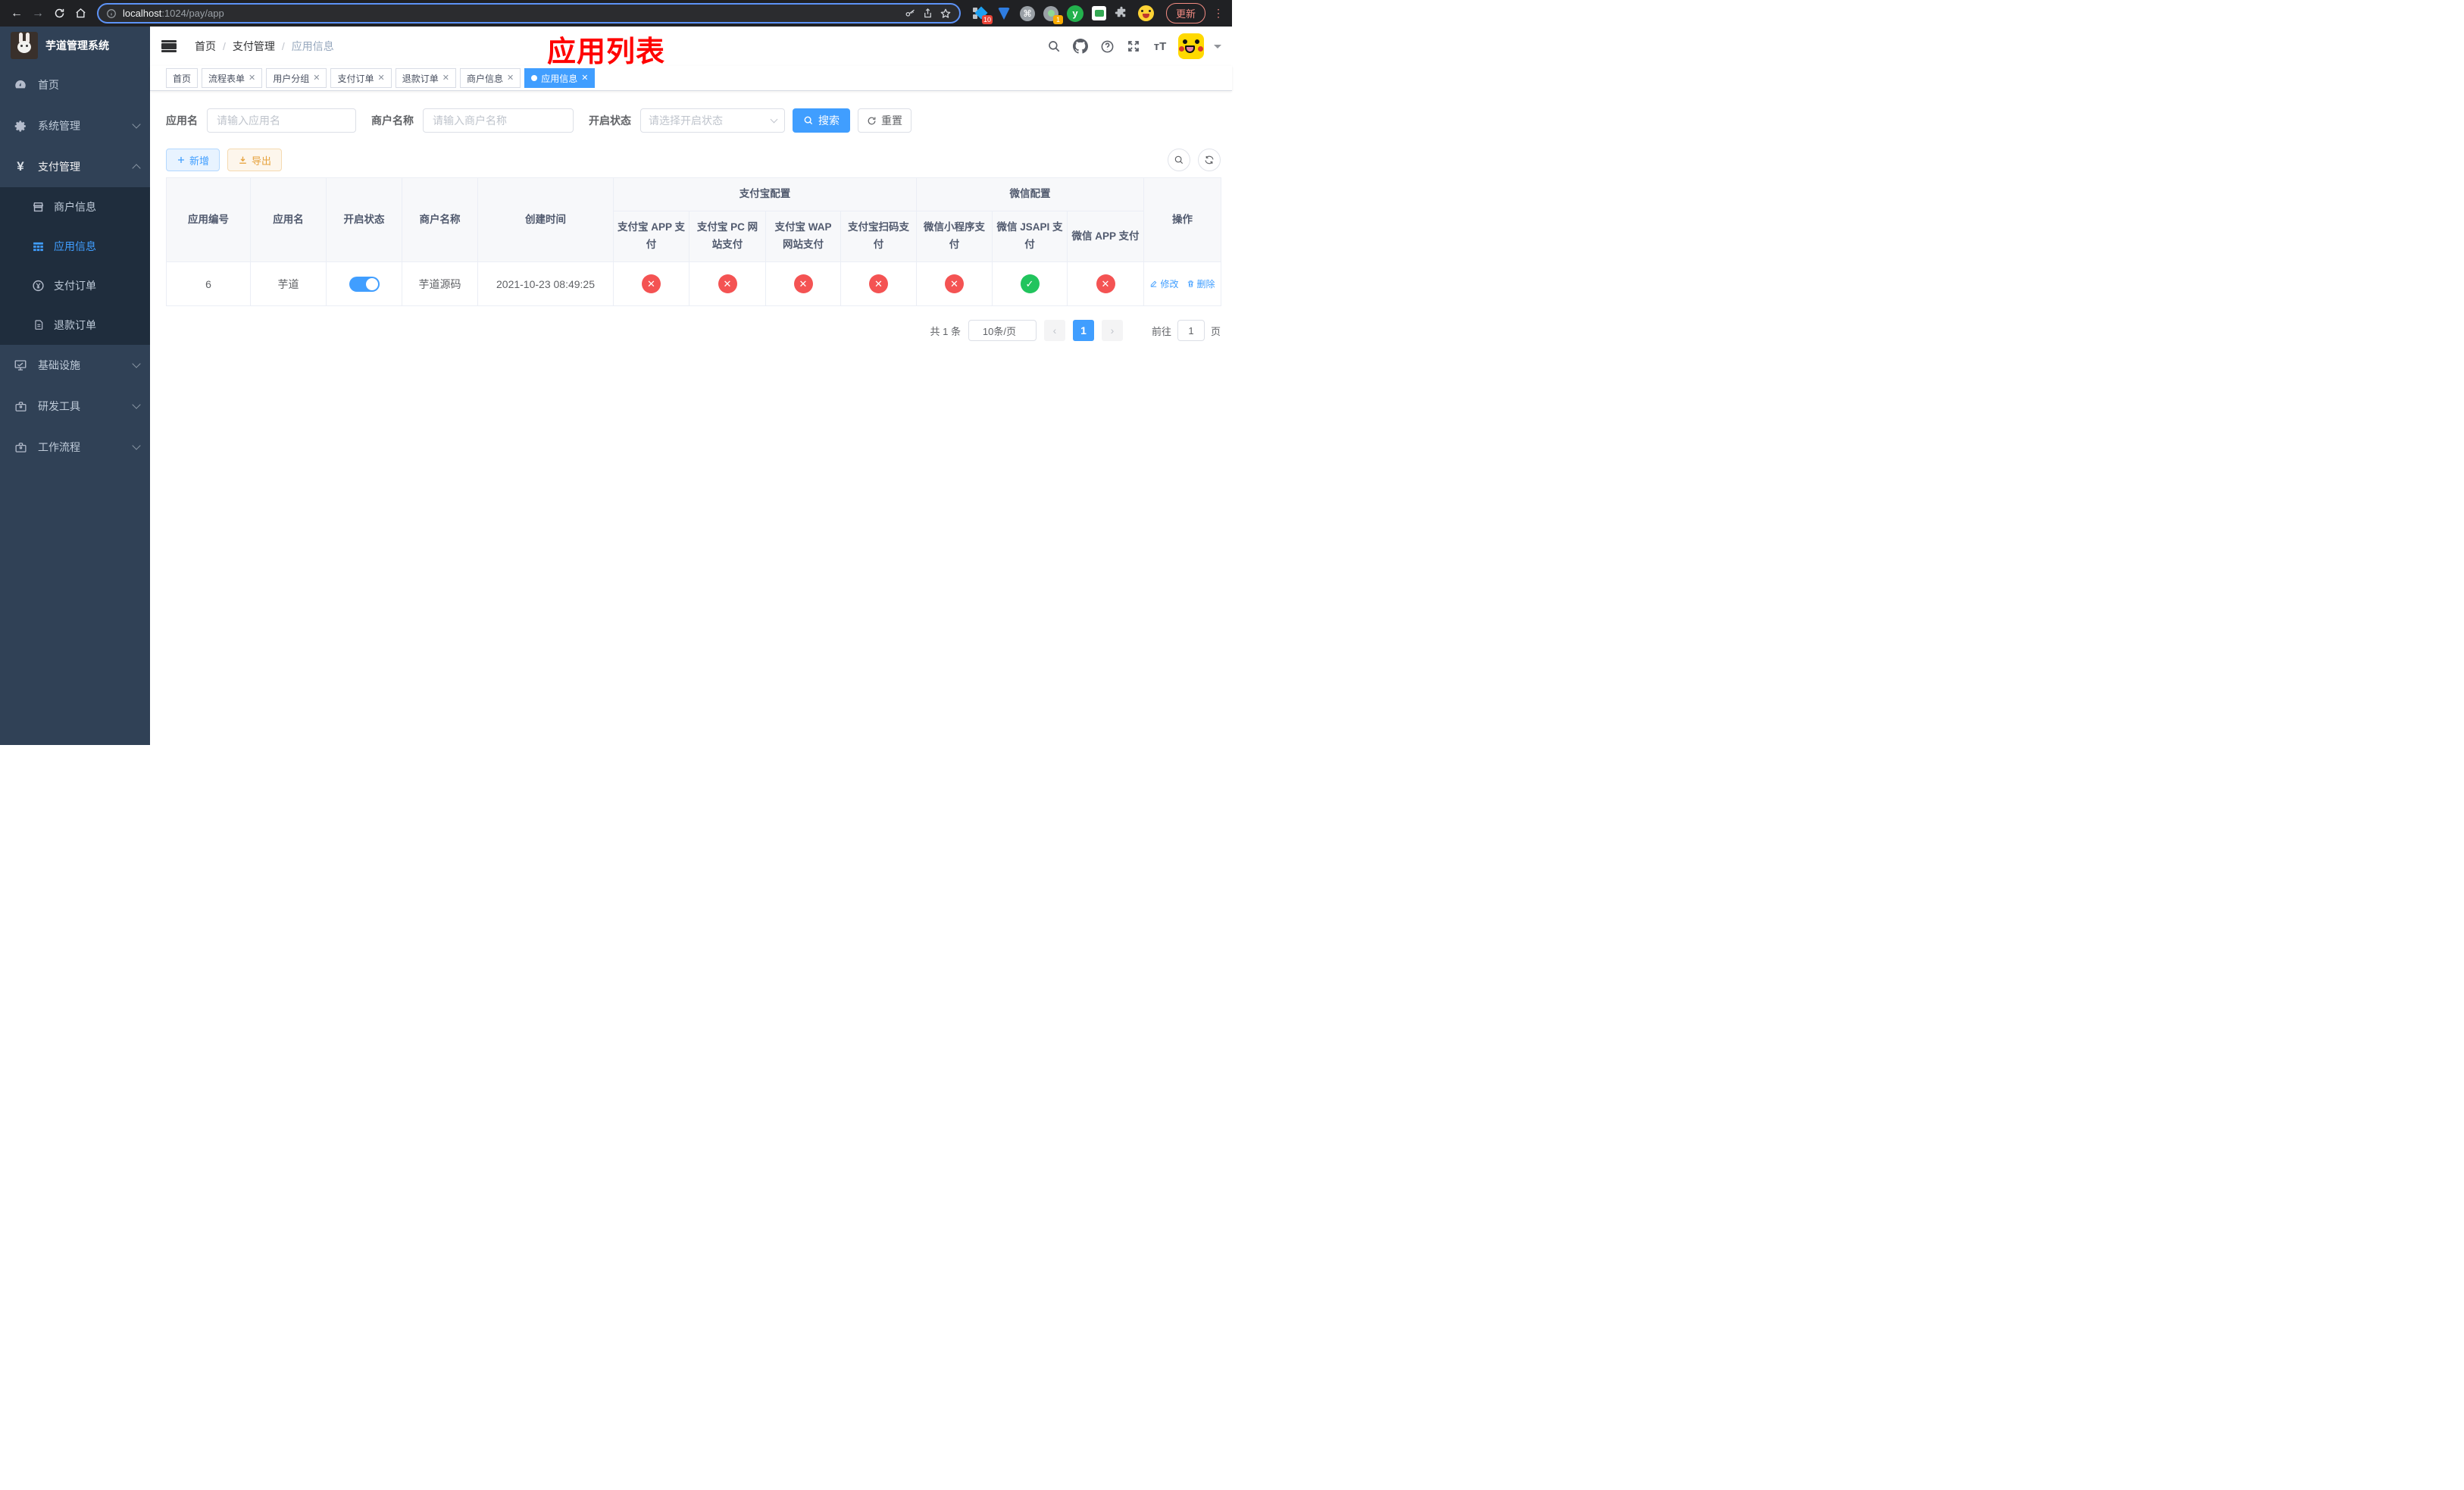  I want to click on user-menu-caret-icon, so click(1217, 48).